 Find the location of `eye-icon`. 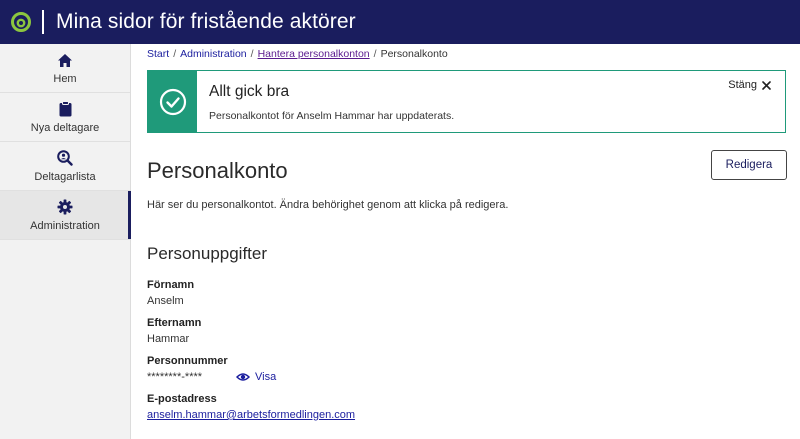

eye-icon is located at coordinates (243, 377).